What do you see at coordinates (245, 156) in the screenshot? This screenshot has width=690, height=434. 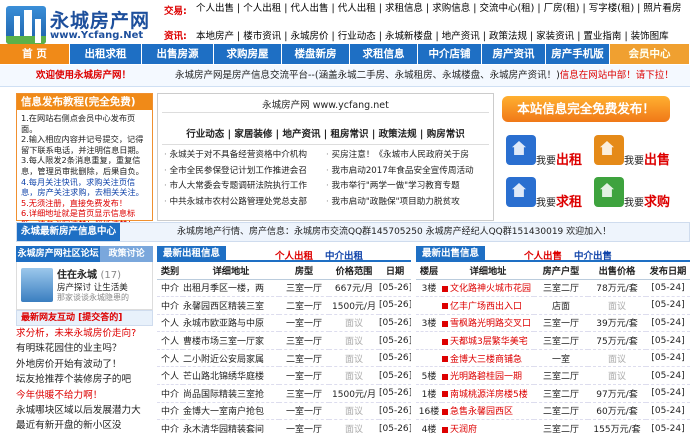 I see `news-item: 永城关于对不具备经营资格中介机构` at bounding box center [245, 156].